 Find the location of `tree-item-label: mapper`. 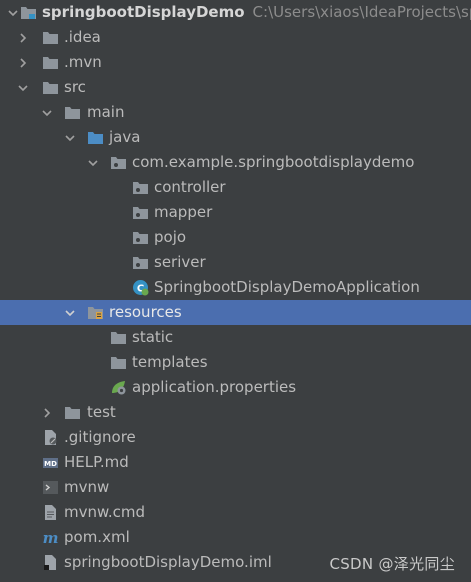

tree-item-label: mapper is located at coordinates (183, 212).